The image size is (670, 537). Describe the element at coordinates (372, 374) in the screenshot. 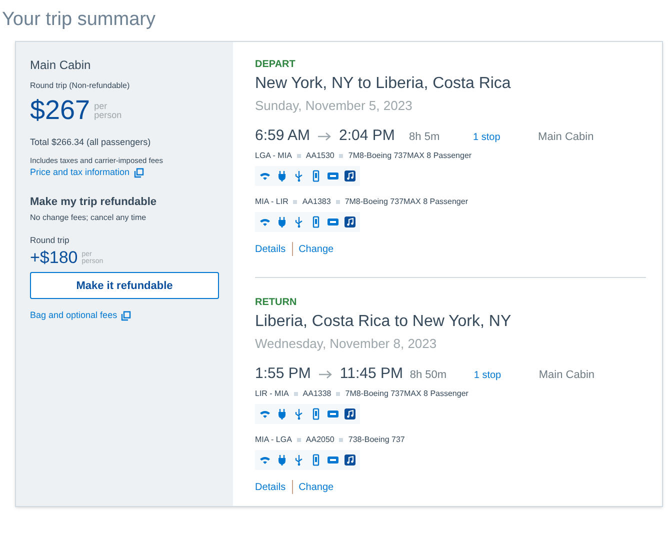

I see `arrival-time: 11:45 PM` at that location.